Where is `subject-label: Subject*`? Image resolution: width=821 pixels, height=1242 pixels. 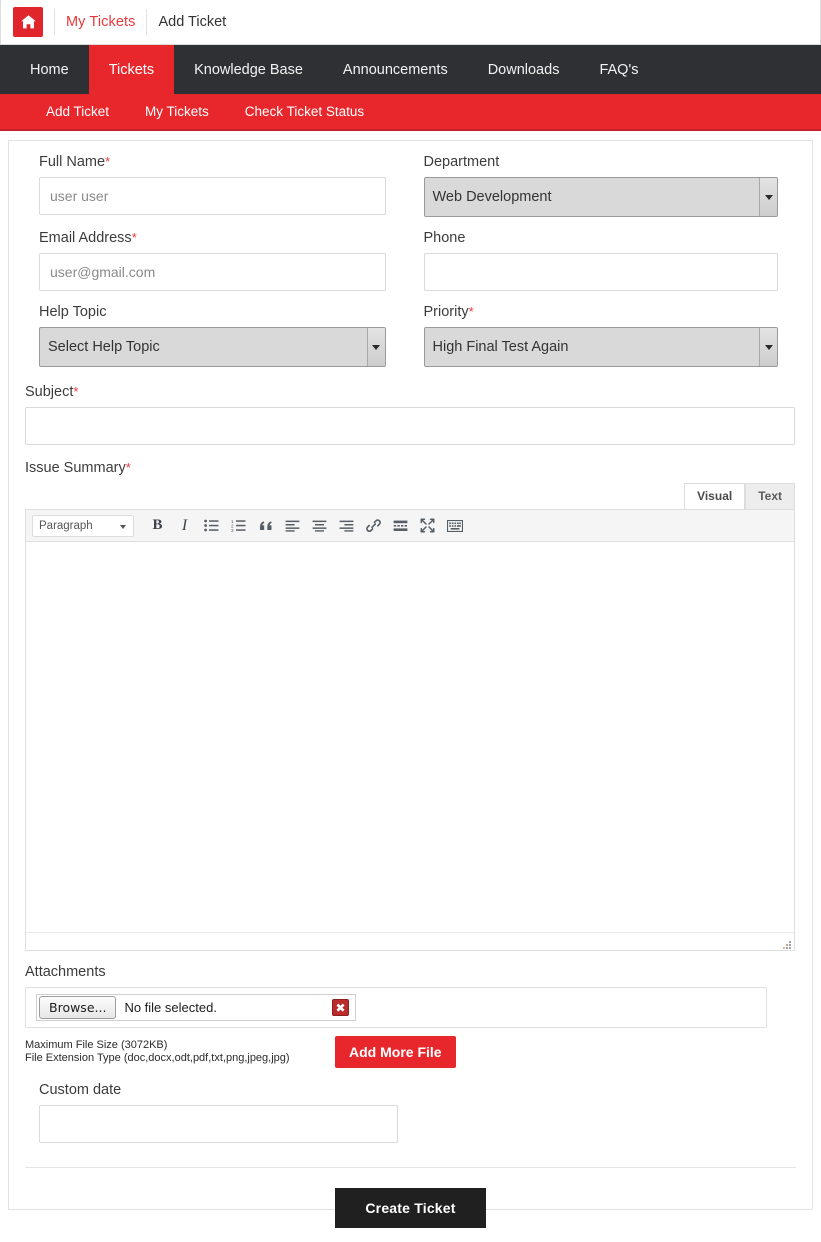
subject-label: Subject* is located at coordinates (52, 392).